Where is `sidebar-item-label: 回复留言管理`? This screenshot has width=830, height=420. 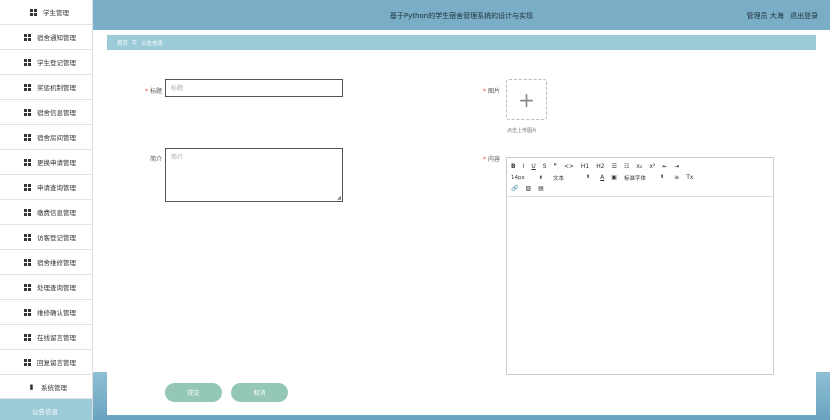 sidebar-item-label: 回复留言管理 is located at coordinates (56, 363).